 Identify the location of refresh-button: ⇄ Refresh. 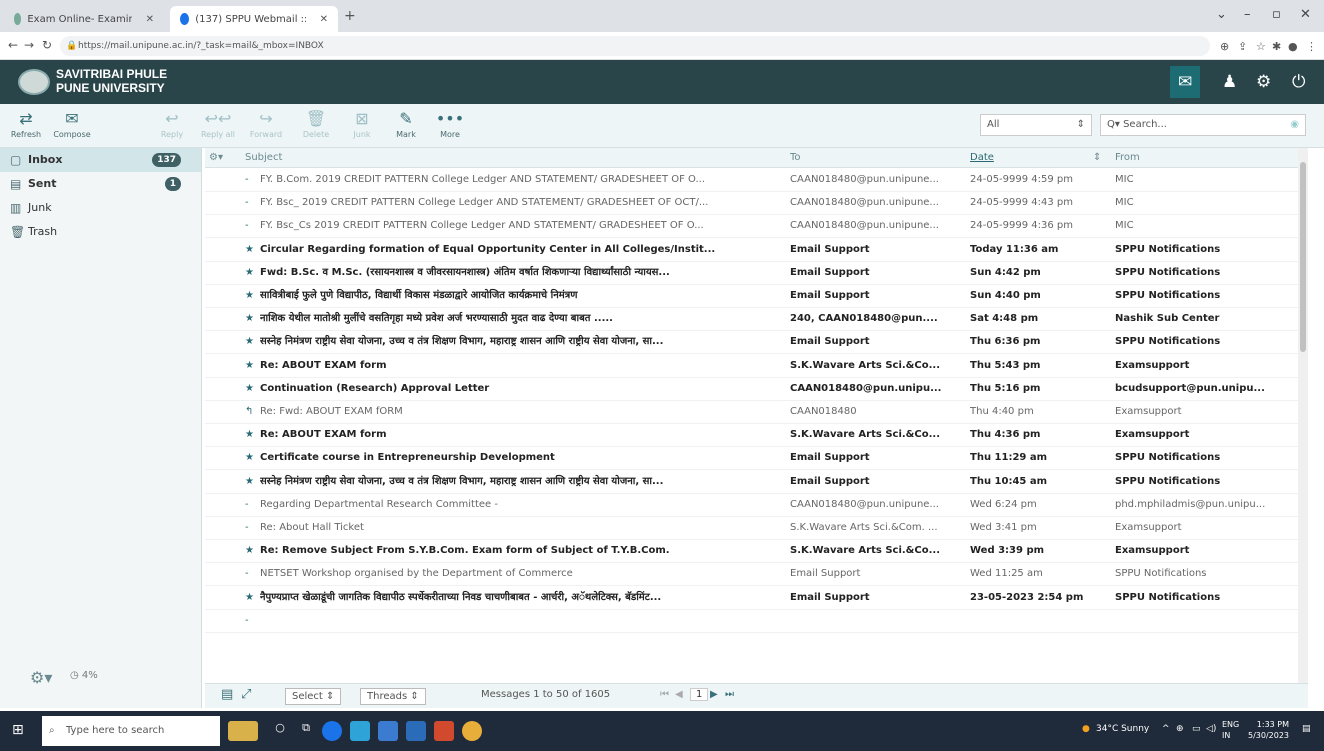
(26, 123).